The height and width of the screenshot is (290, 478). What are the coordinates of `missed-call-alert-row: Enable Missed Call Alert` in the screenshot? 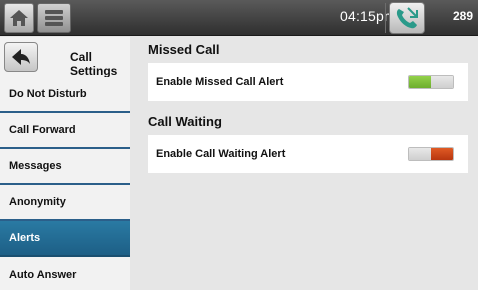 It's located at (308, 82).